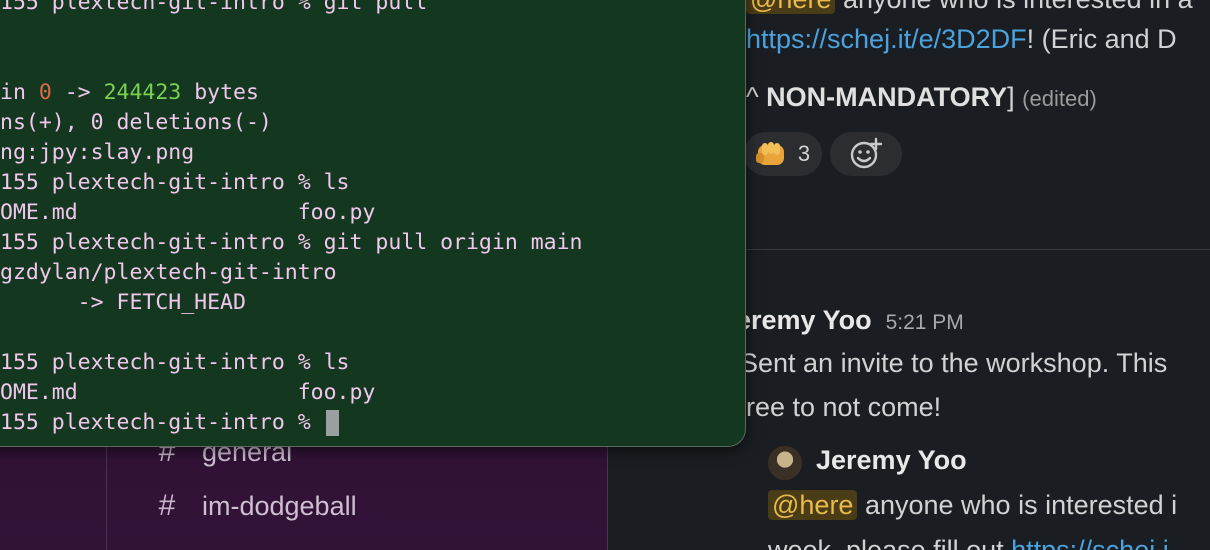 This screenshot has height=550, width=1210. I want to click on schej-link: https://schej.i, so click(1090, 542).